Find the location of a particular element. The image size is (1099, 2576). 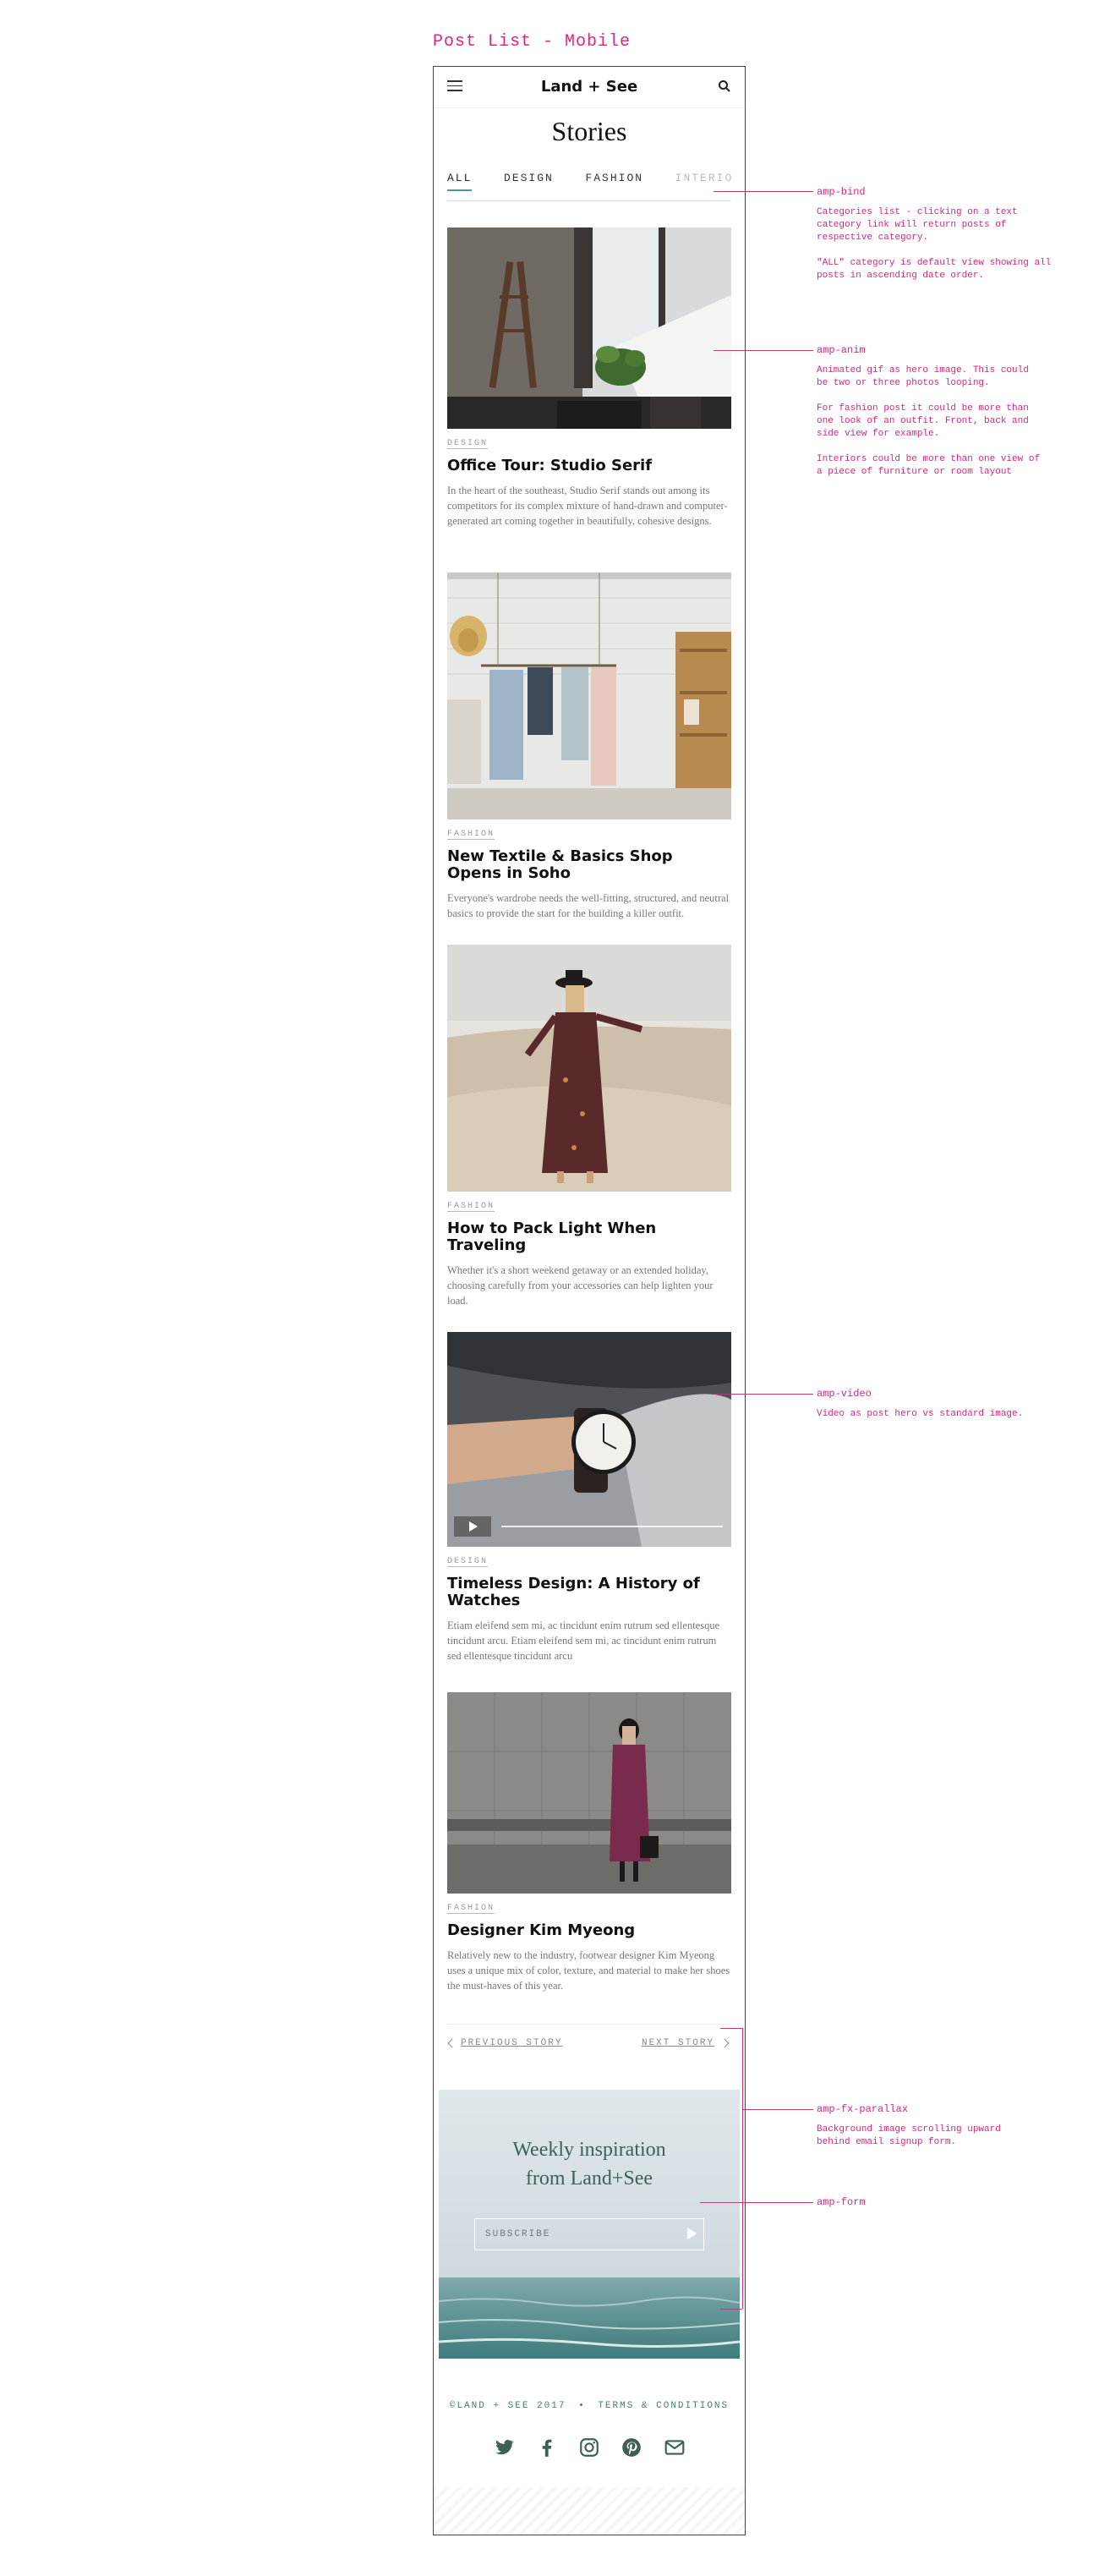

video-controls is located at coordinates (589, 1526).